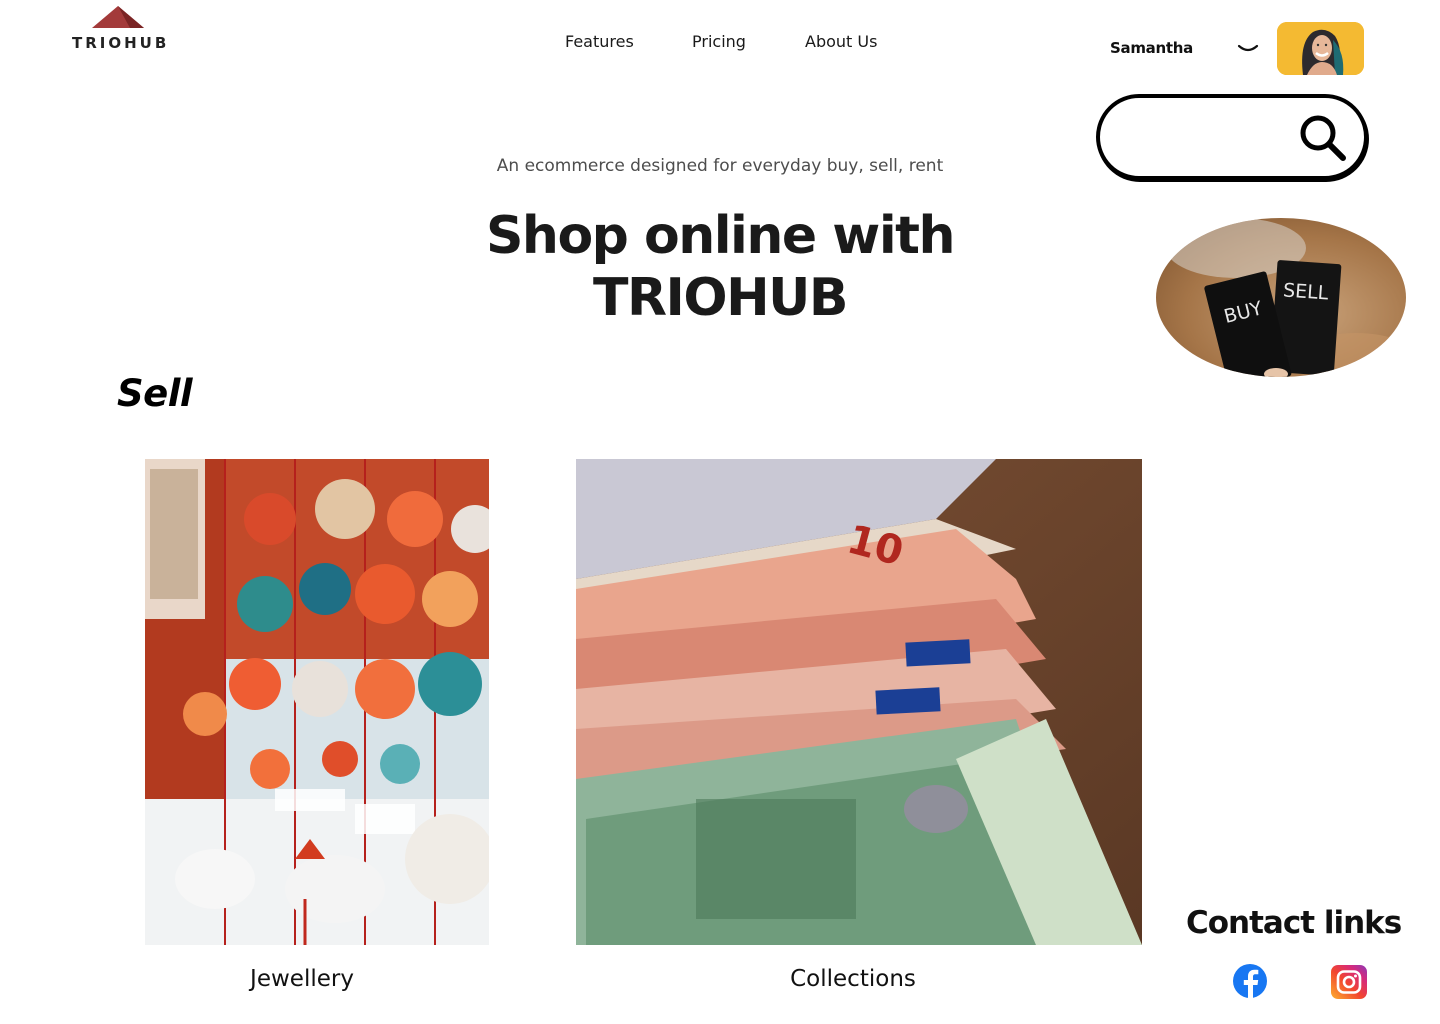 The height and width of the screenshot is (1024, 1440). I want to click on instagram-icon, so click(1349, 982).